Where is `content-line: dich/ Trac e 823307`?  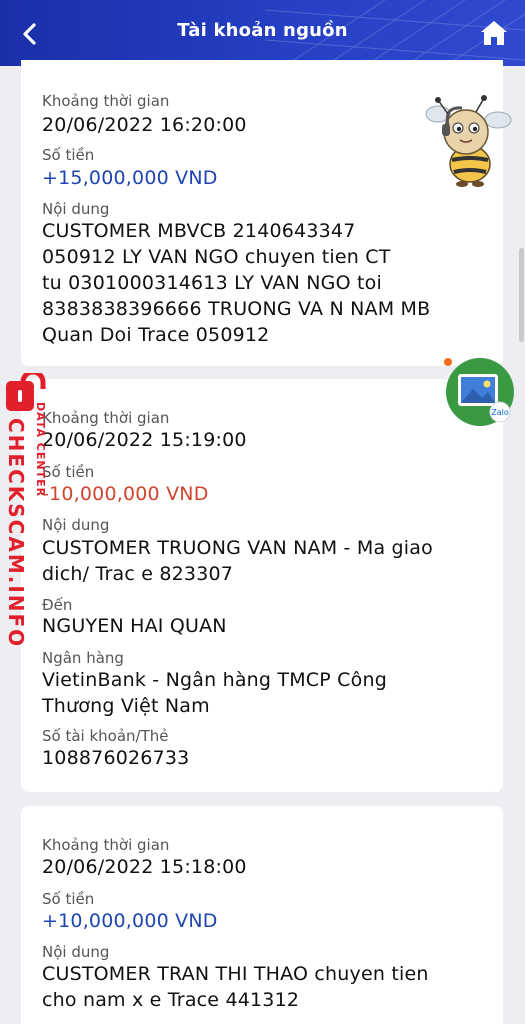 content-line: dich/ Trac e 823307 is located at coordinates (138, 574).